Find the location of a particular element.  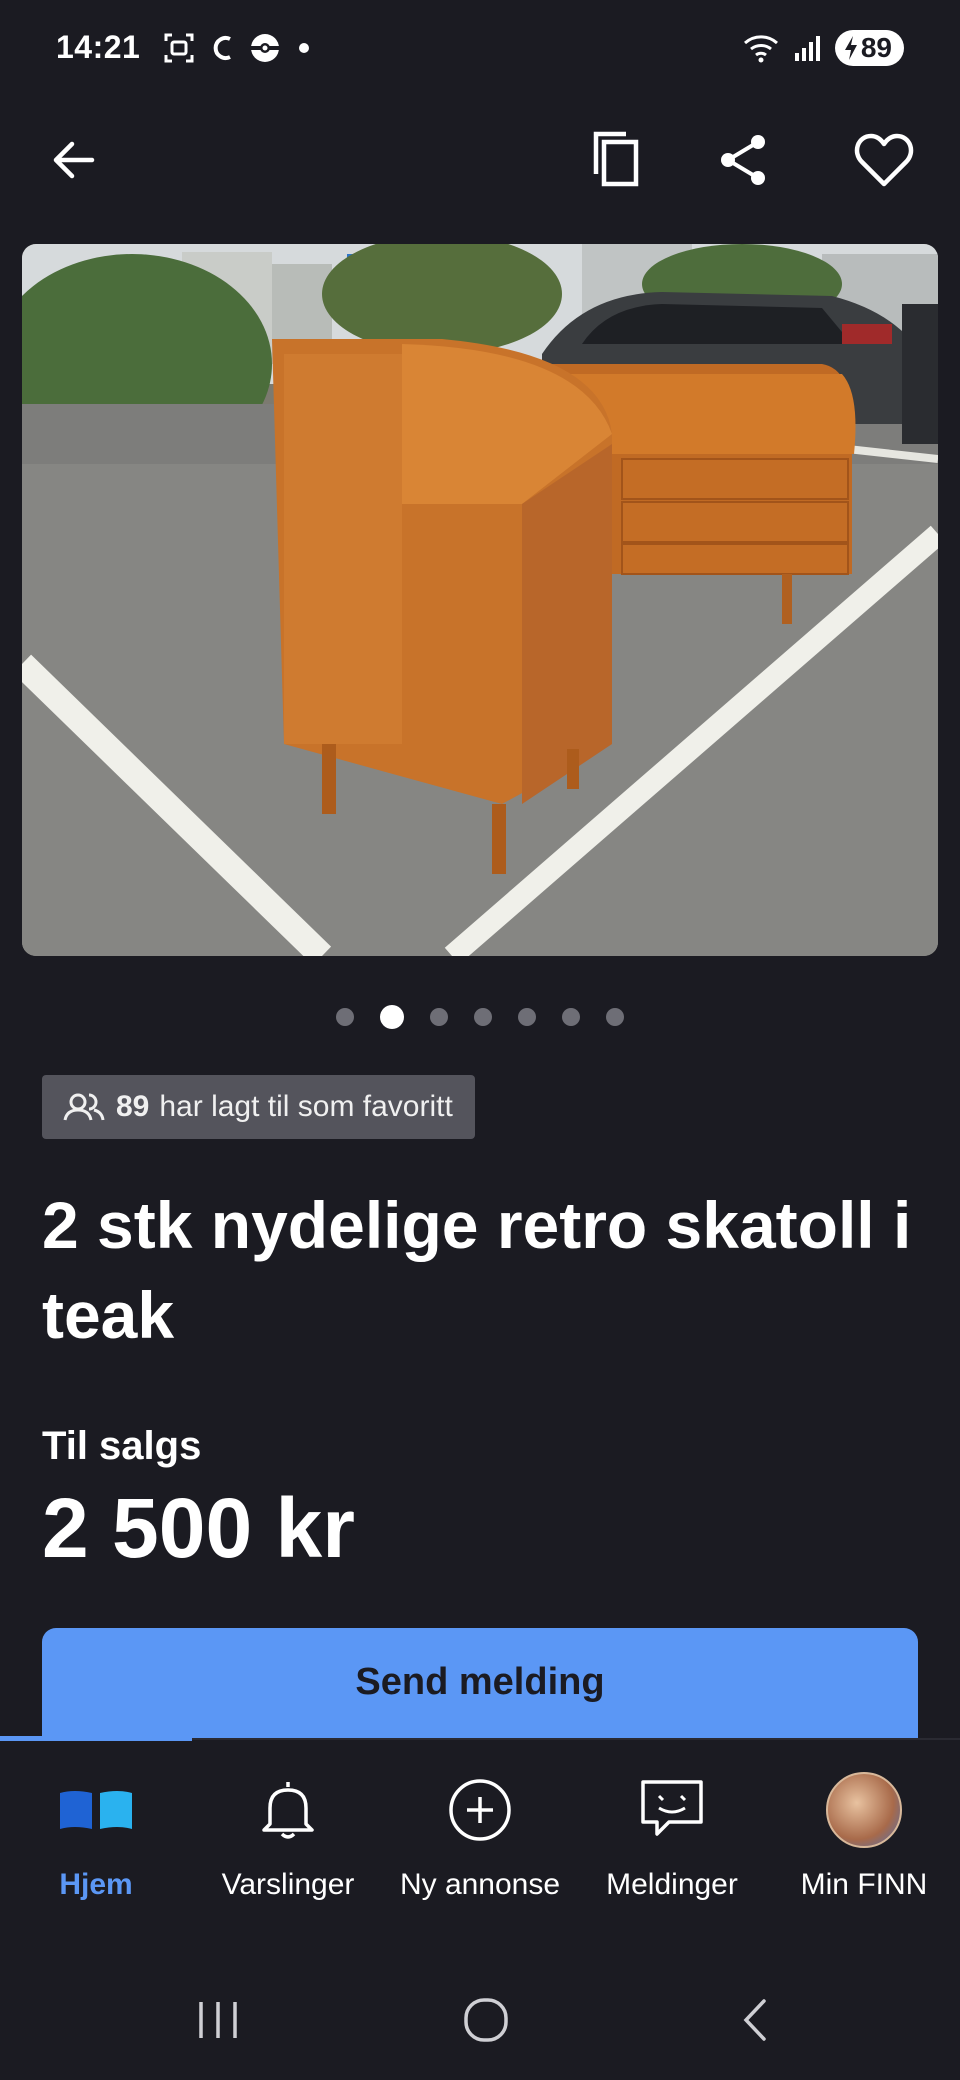

chevron-left-icon is located at coordinates (754, 2020).